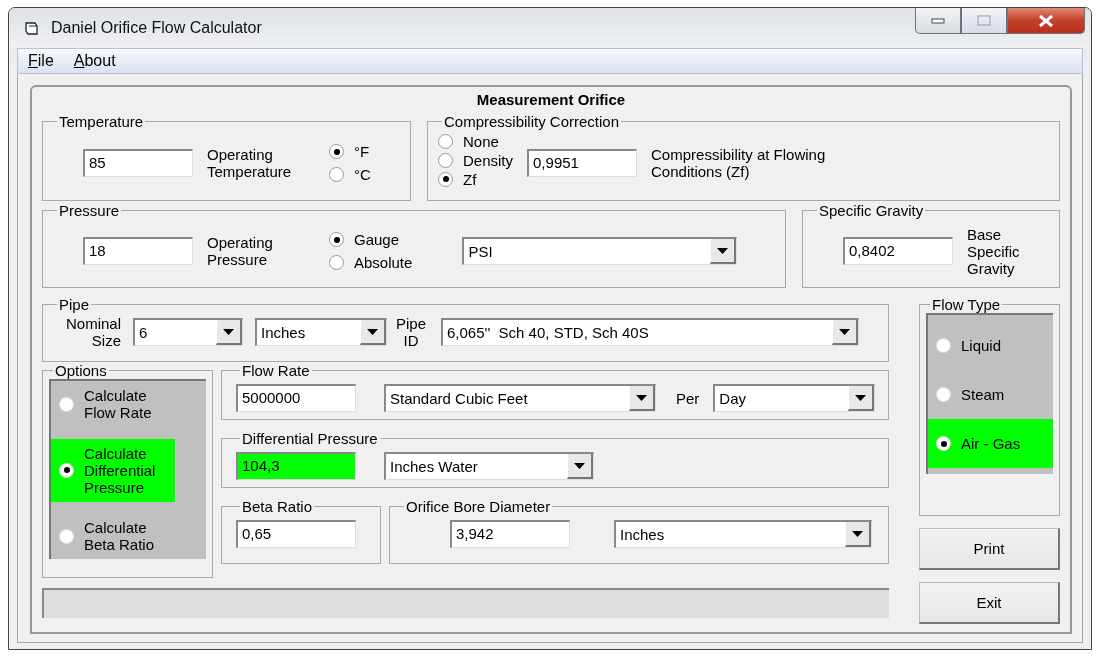 The width and height of the screenshot is (1099, 657). Describe the element at coordinates (476, 160) in the screenshot. I see `correction-radio: Density` at that location.